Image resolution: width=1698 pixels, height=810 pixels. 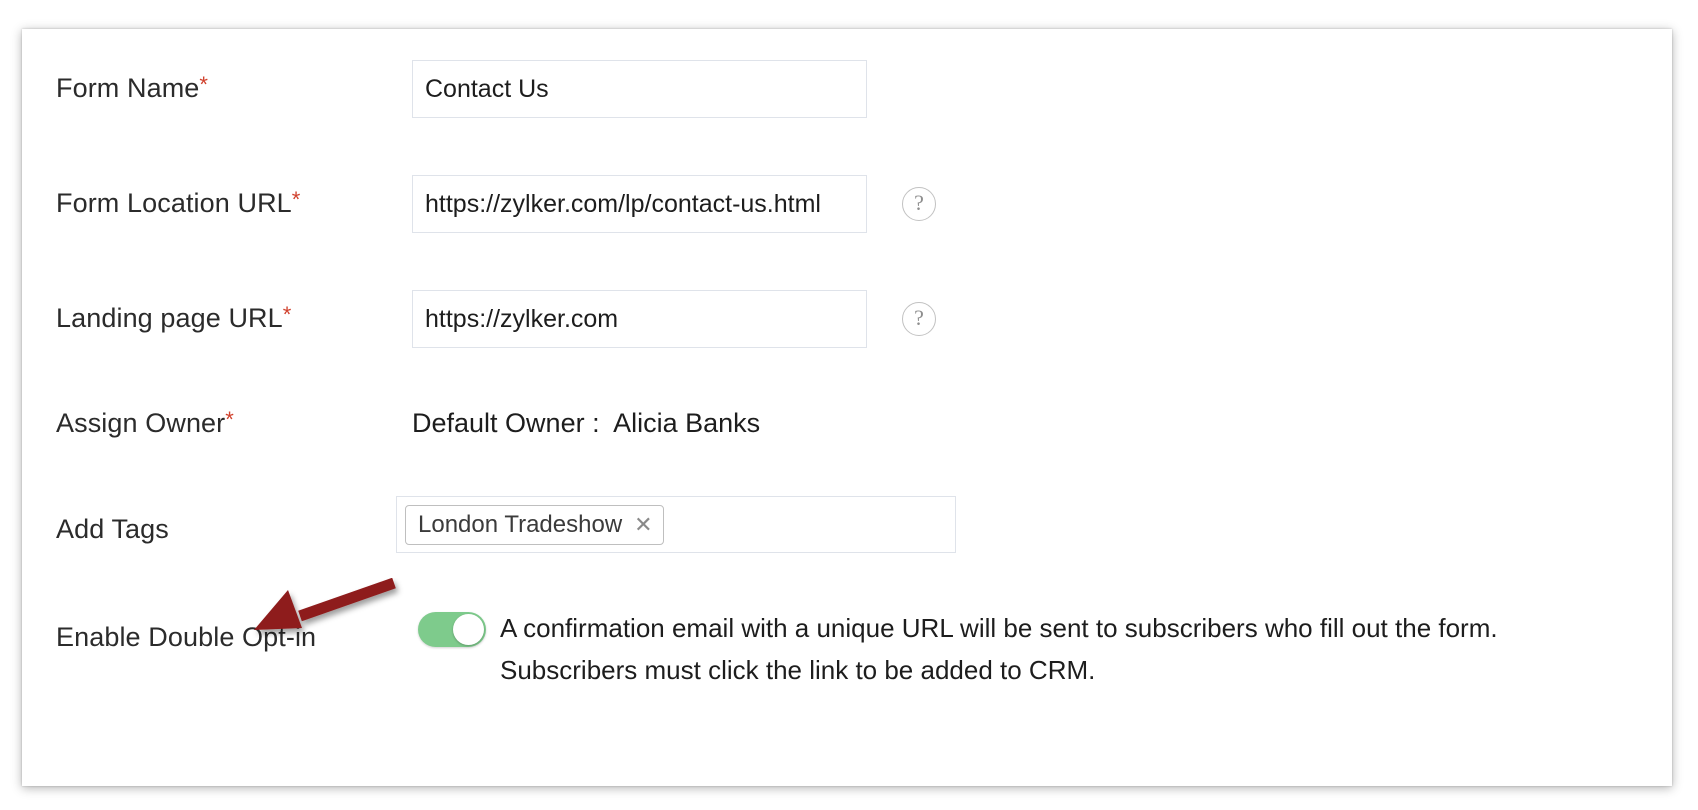 I want to click on form-location-url-required-asterisk: *, so click(x=296, y=199).